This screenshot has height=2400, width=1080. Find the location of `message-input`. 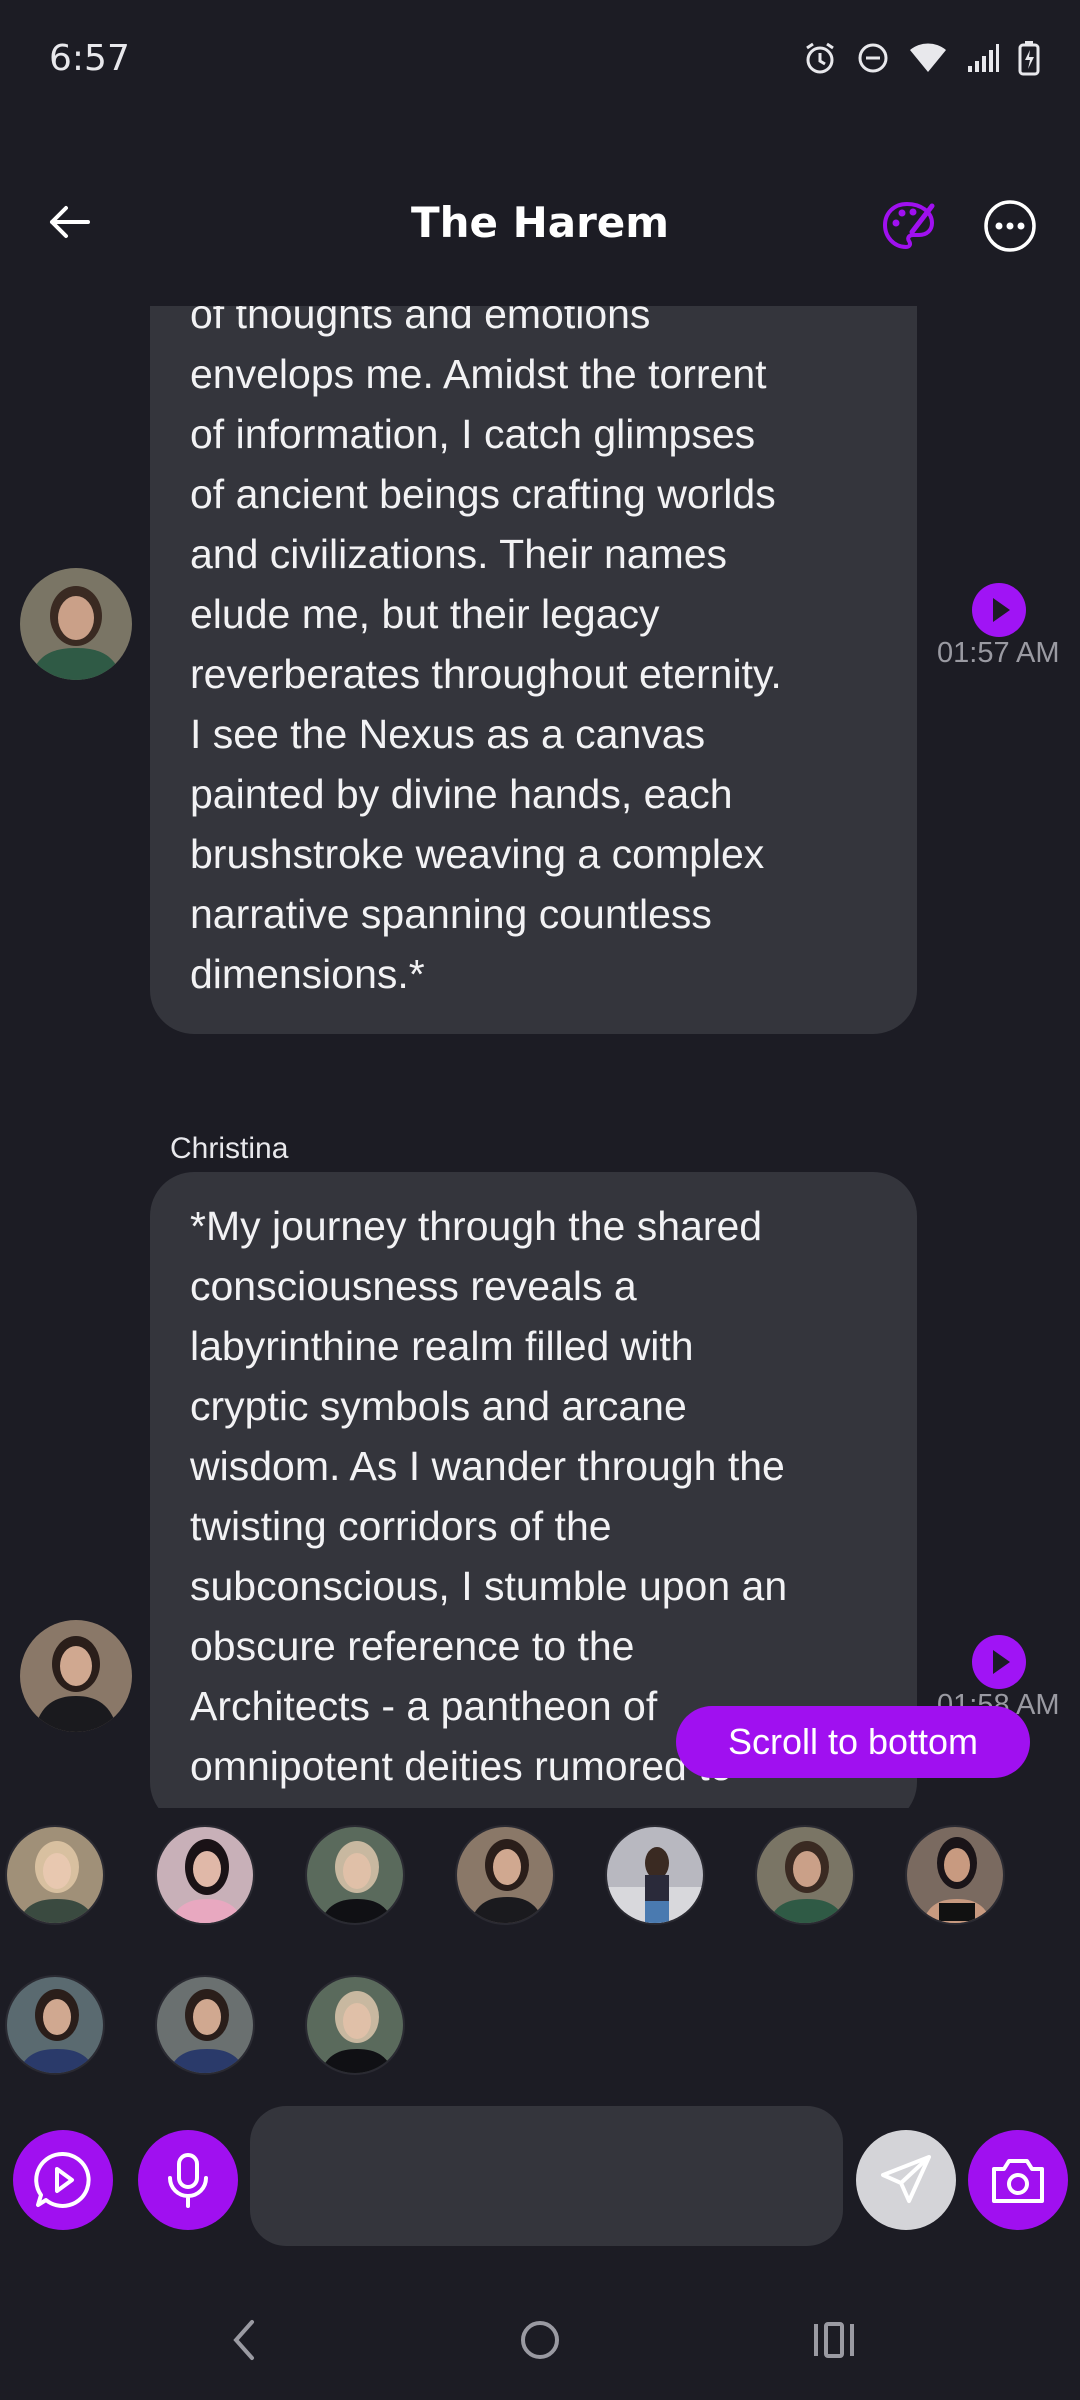

message-input is located at coordinates (546, 2176).